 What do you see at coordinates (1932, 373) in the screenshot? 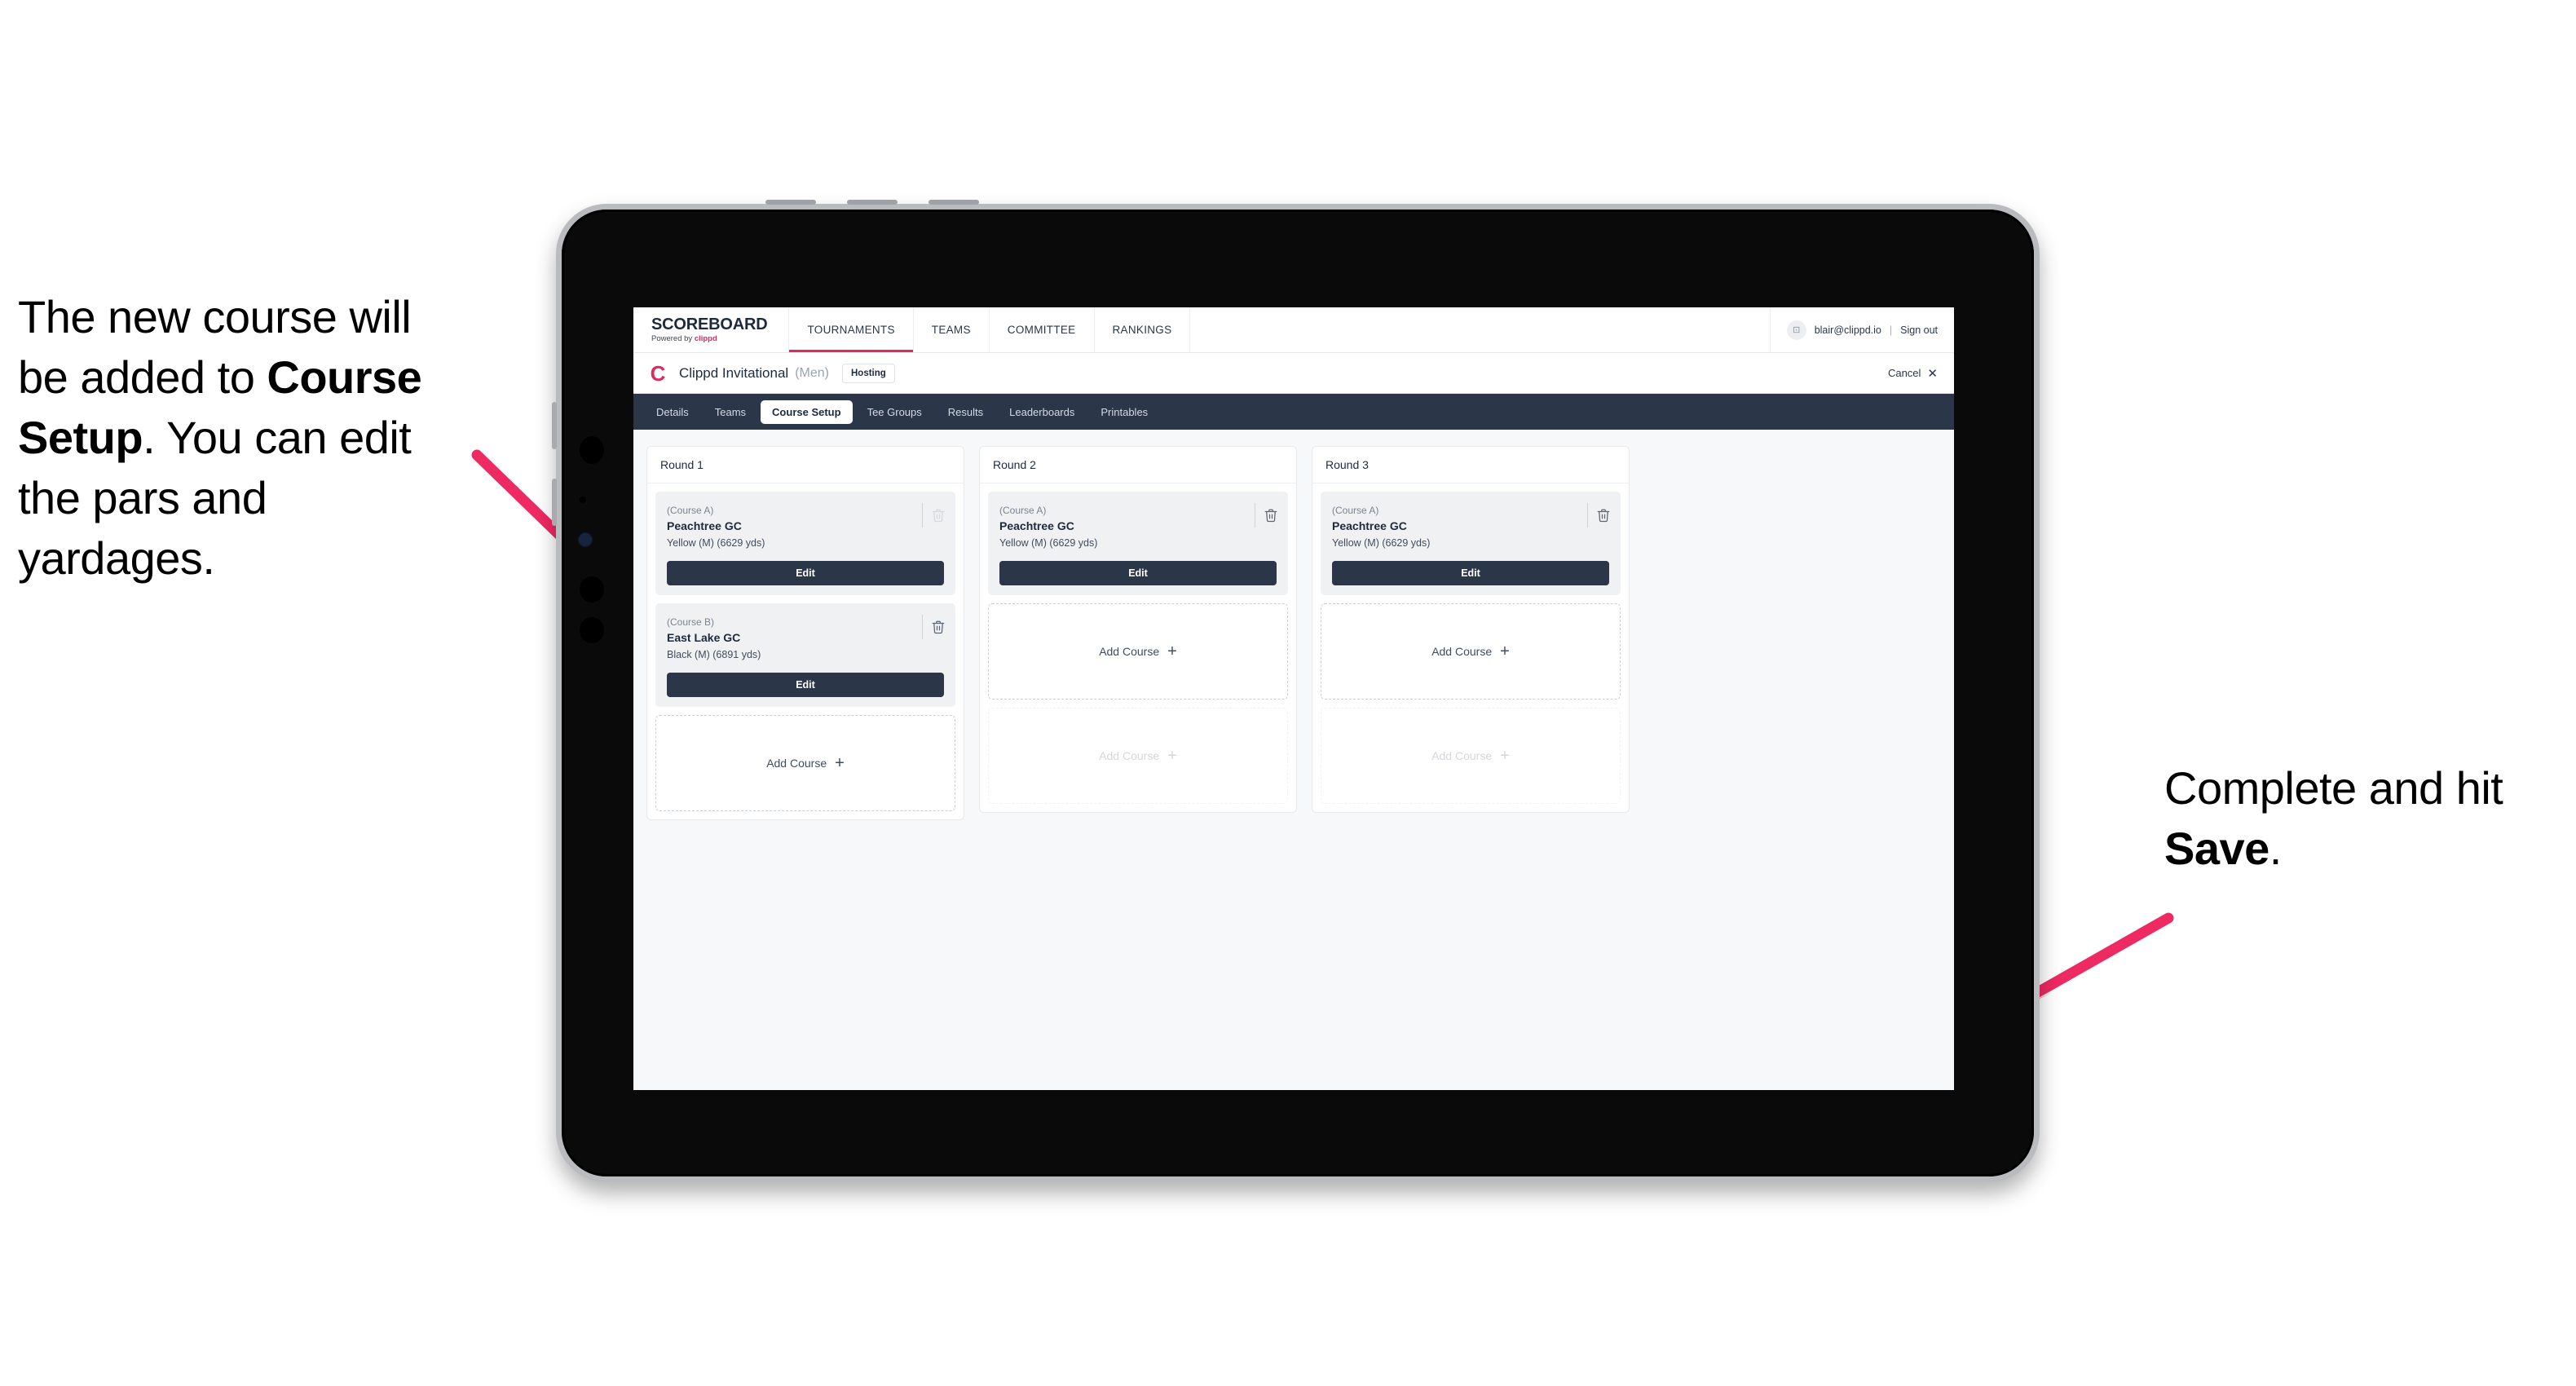
I see `close-icon: ✕` at bounding box center [1932, 373].